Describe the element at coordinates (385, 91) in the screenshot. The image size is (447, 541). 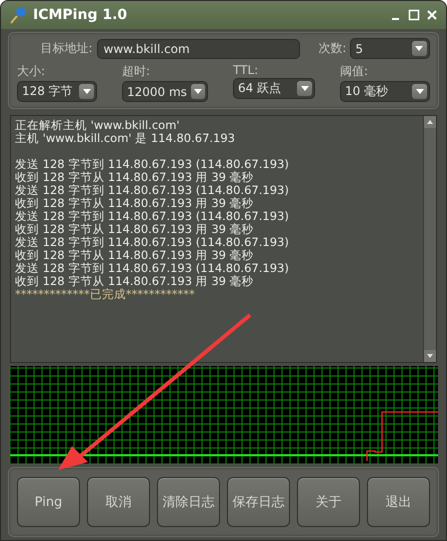
I see `option-dropdown: 10 毫秒` at that location.